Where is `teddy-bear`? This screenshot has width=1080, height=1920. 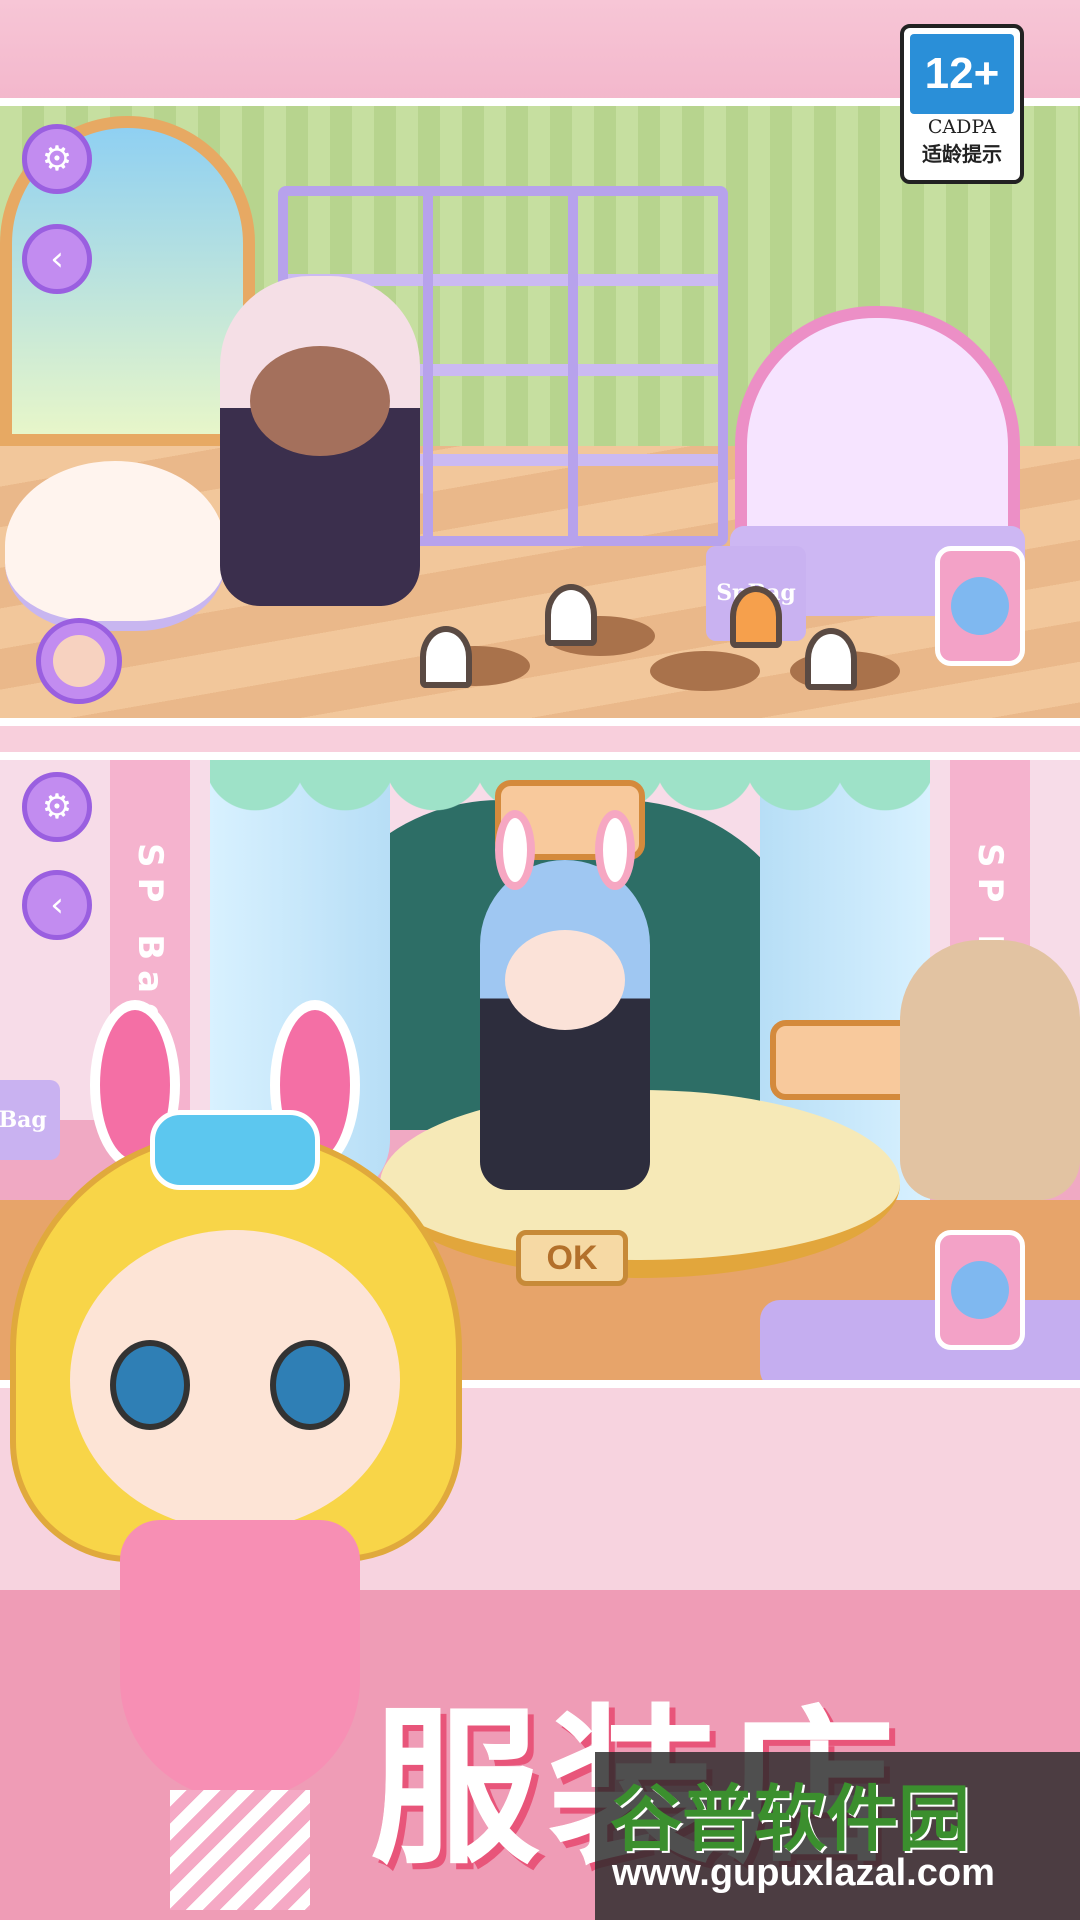
teddy-bear is located at coordinates (990, 1070).